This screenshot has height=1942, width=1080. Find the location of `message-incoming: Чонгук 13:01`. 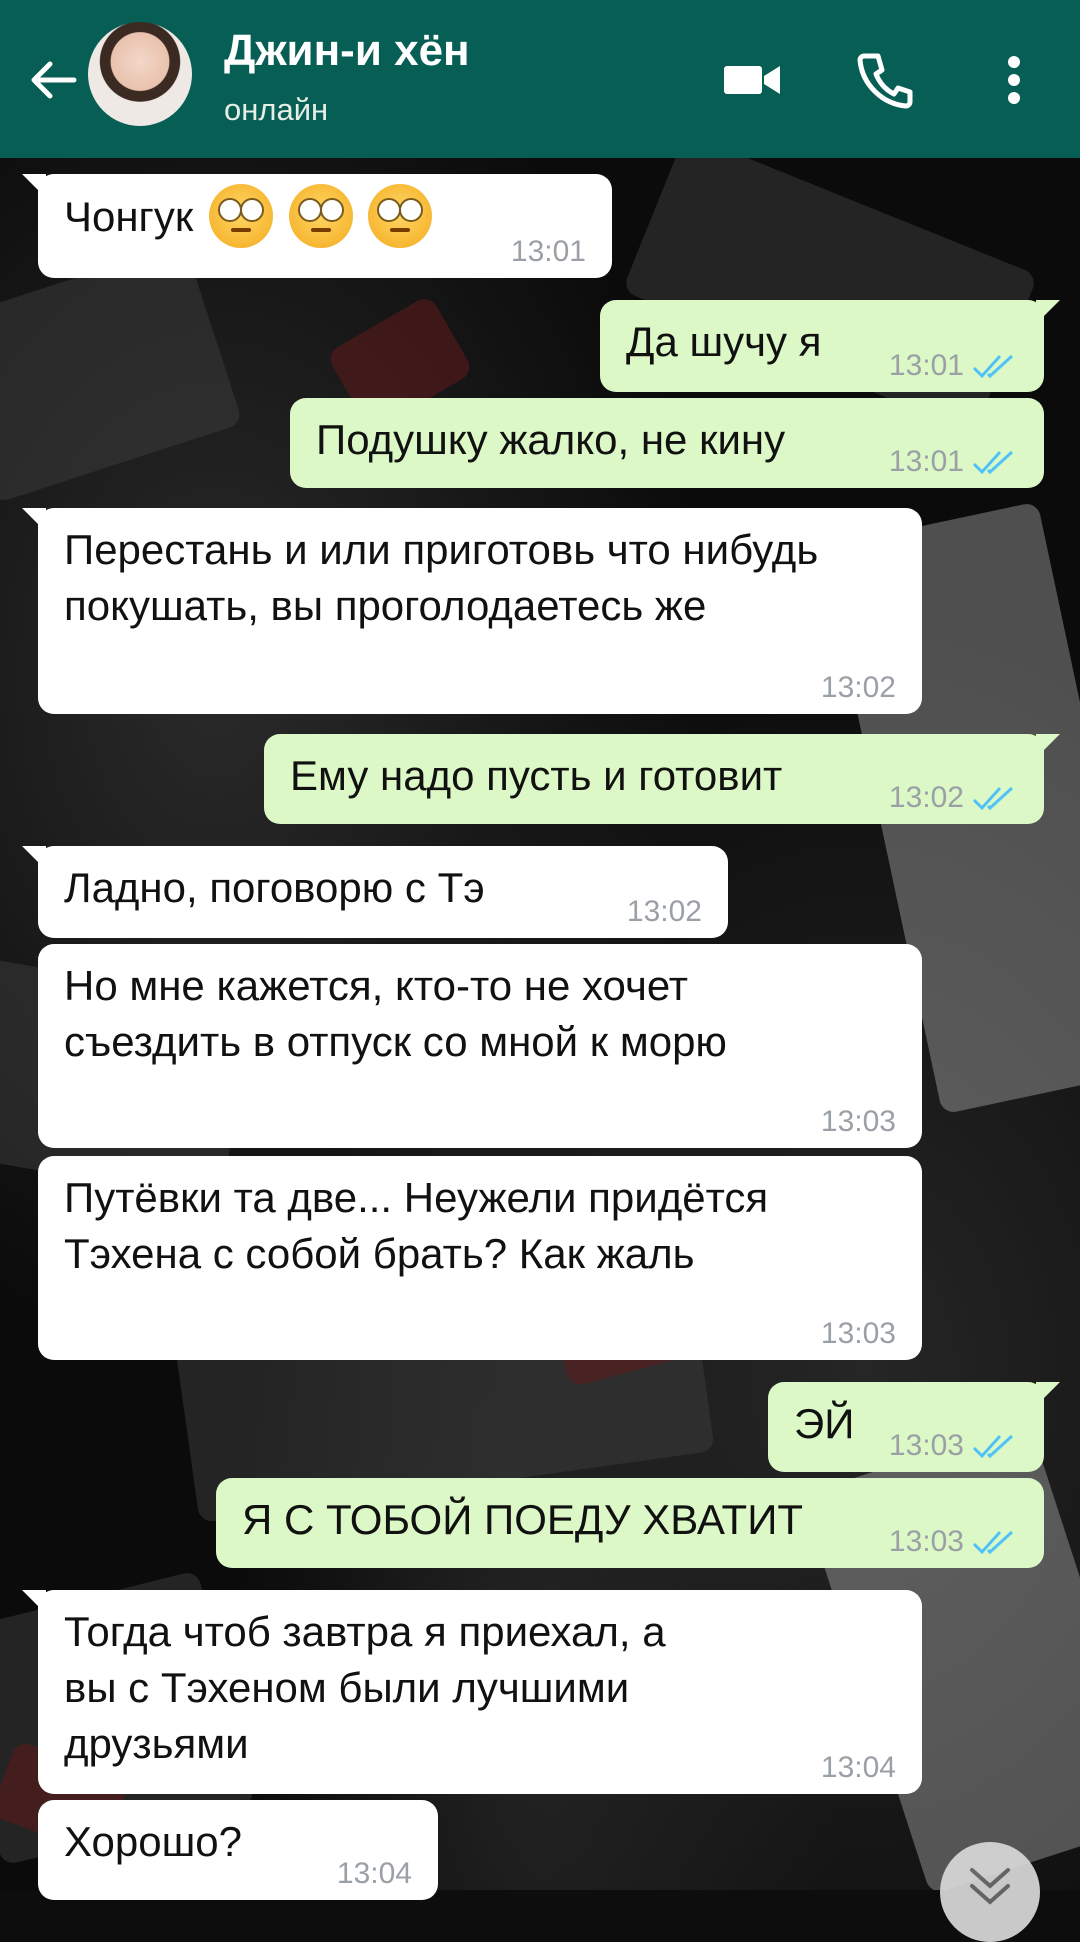

message-incoming: Чонгук 13:01 is located at coordinates (317, 226).